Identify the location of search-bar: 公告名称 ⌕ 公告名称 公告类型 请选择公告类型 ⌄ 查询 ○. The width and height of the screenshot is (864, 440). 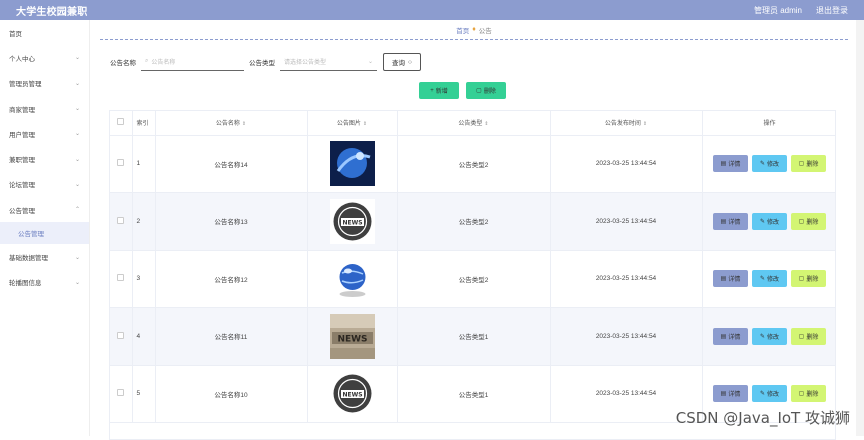
(265, 62).